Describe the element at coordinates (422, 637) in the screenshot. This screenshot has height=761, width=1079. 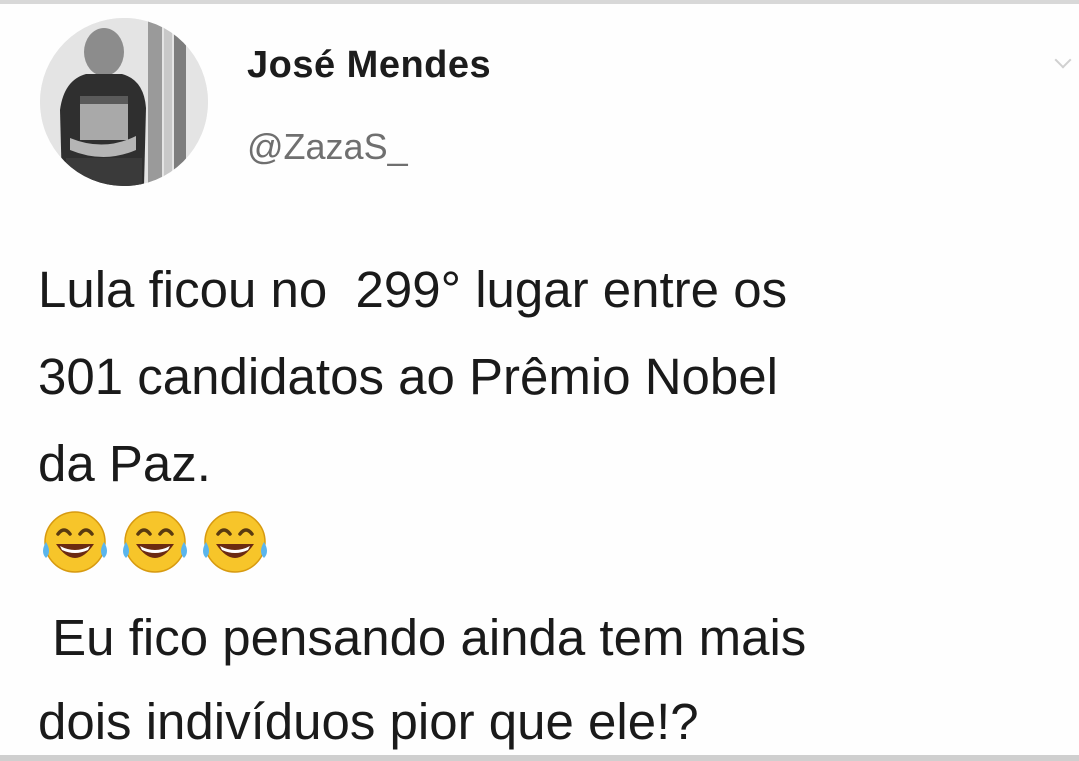
I see `tweet-followup-line: Eu fico pensando ainda tem mais` at that location.